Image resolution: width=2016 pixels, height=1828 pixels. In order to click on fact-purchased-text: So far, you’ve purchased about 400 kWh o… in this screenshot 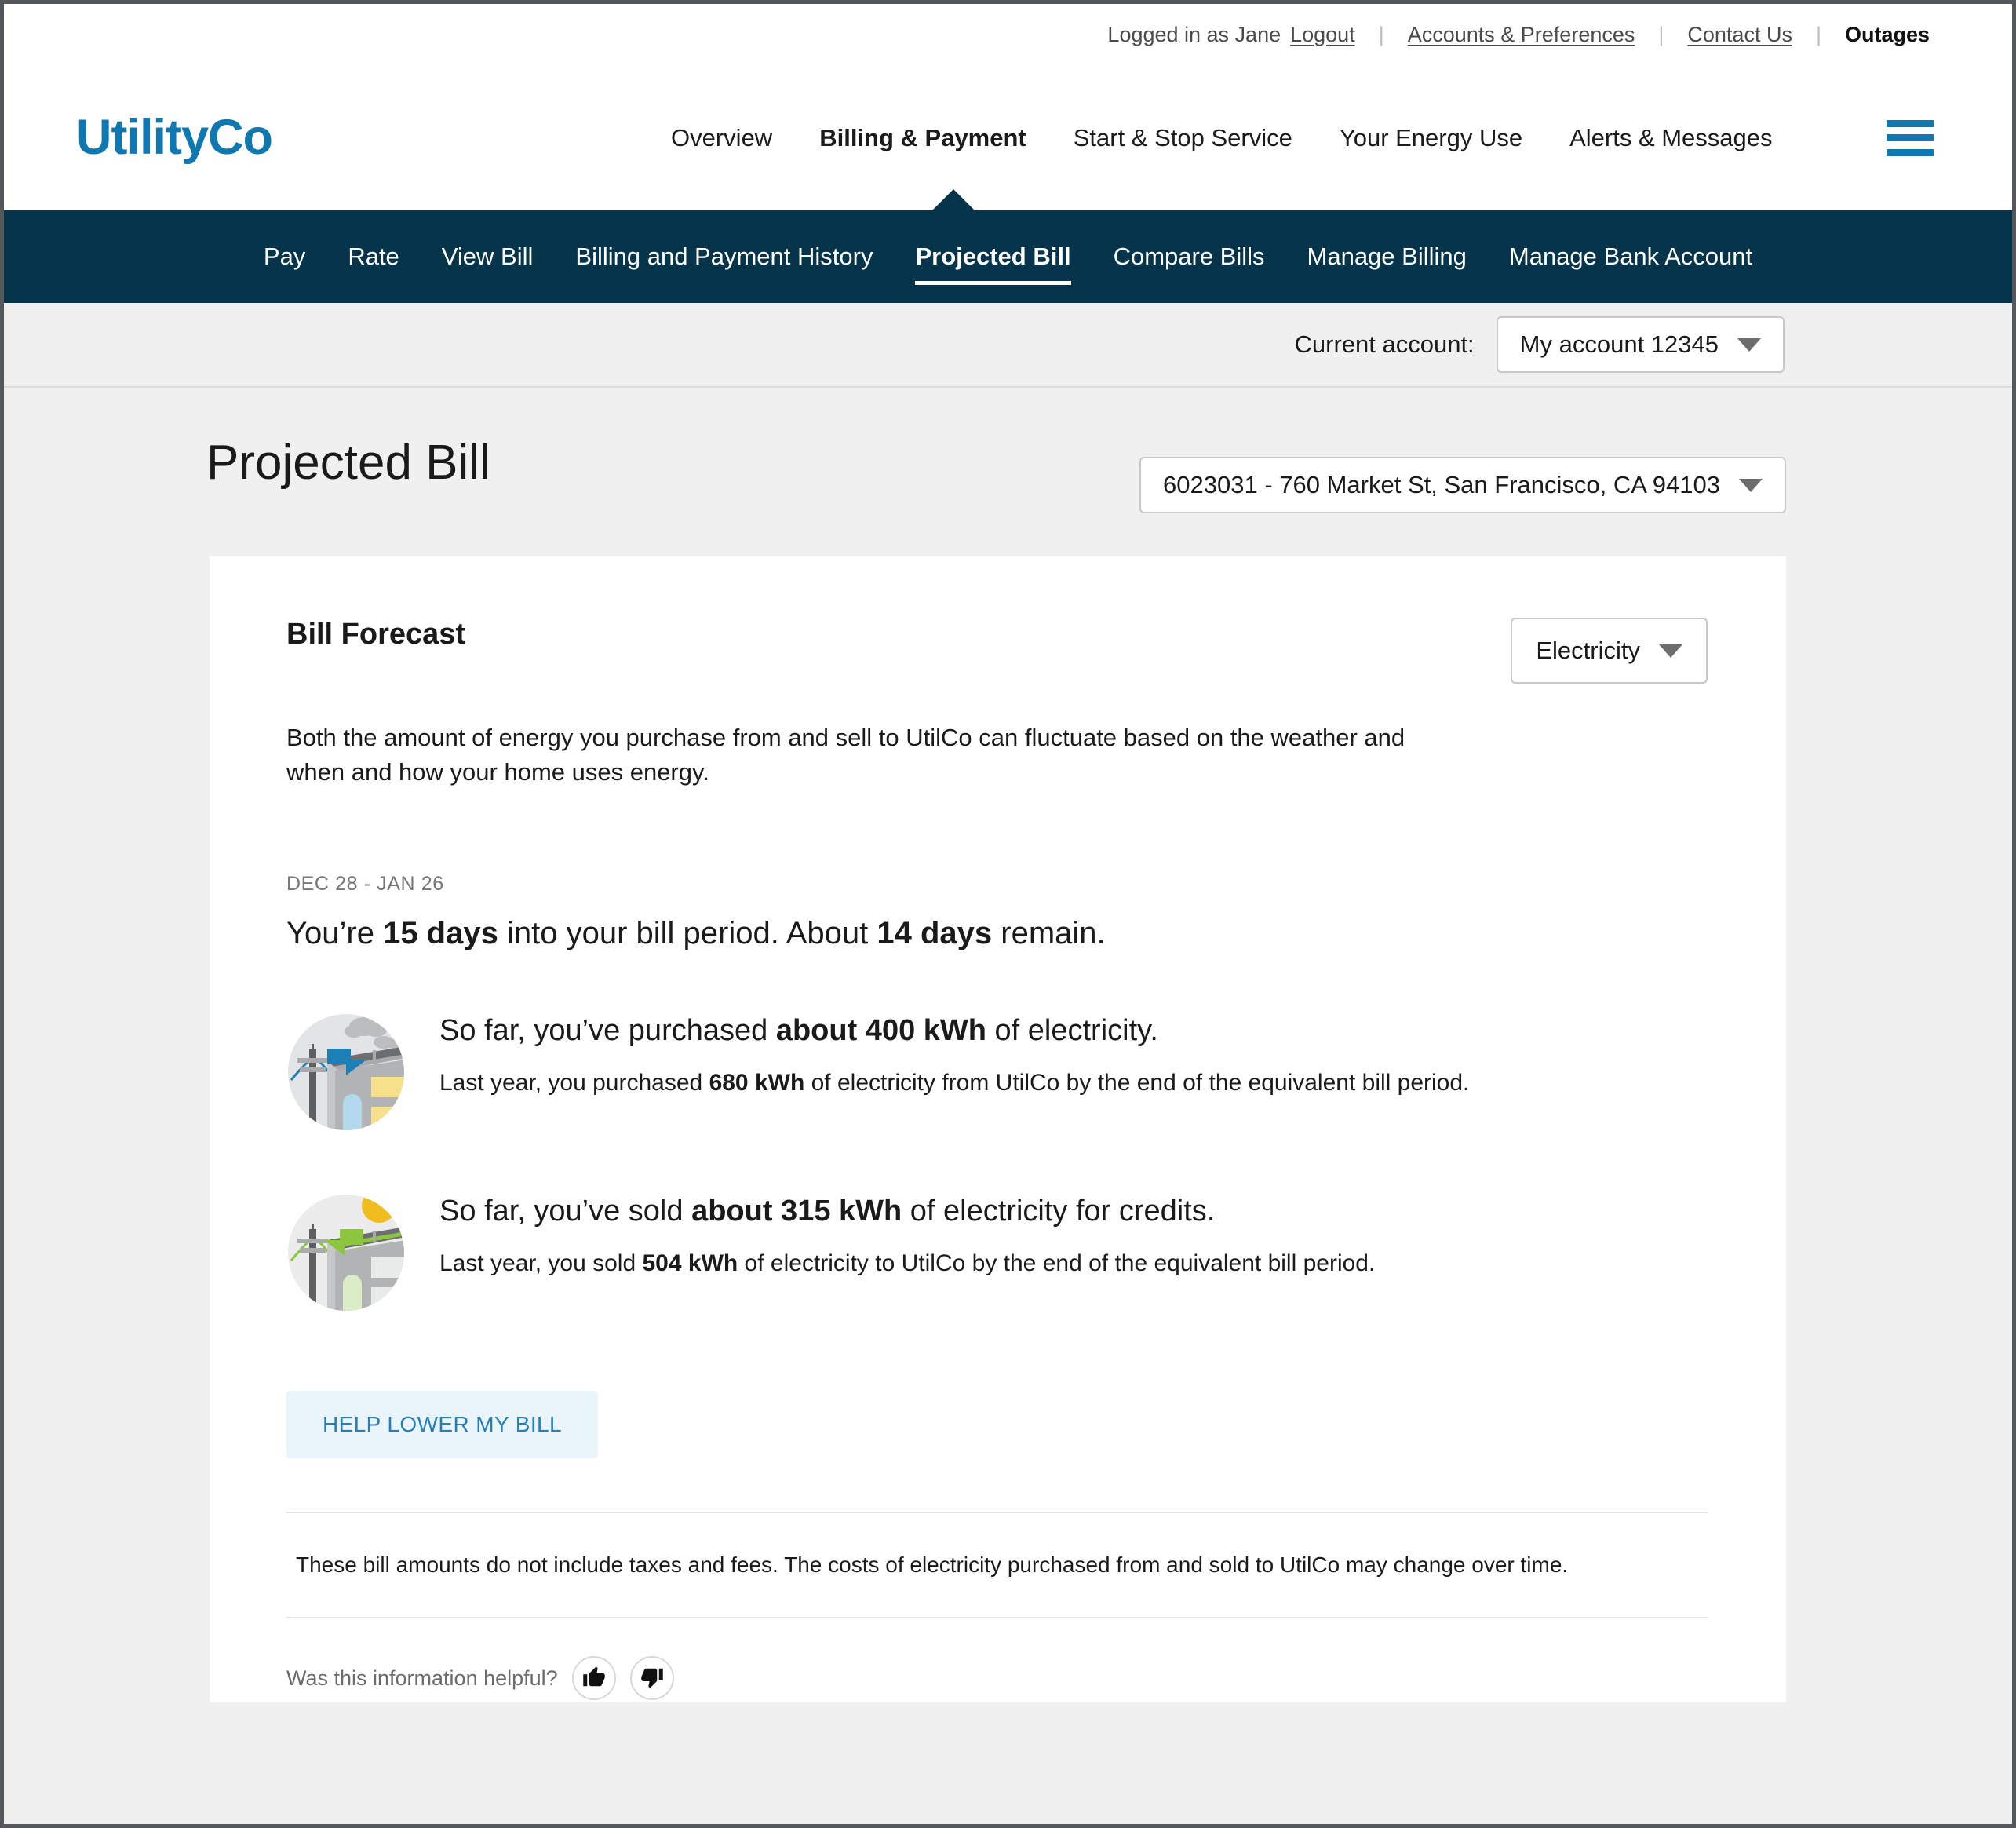, I will do `click(954, 1056)`.